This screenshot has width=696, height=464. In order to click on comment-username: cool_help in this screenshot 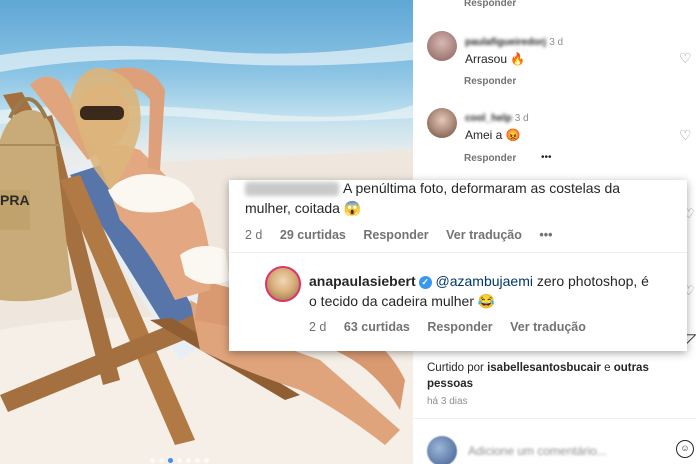, I will do `click(488, 118)`.